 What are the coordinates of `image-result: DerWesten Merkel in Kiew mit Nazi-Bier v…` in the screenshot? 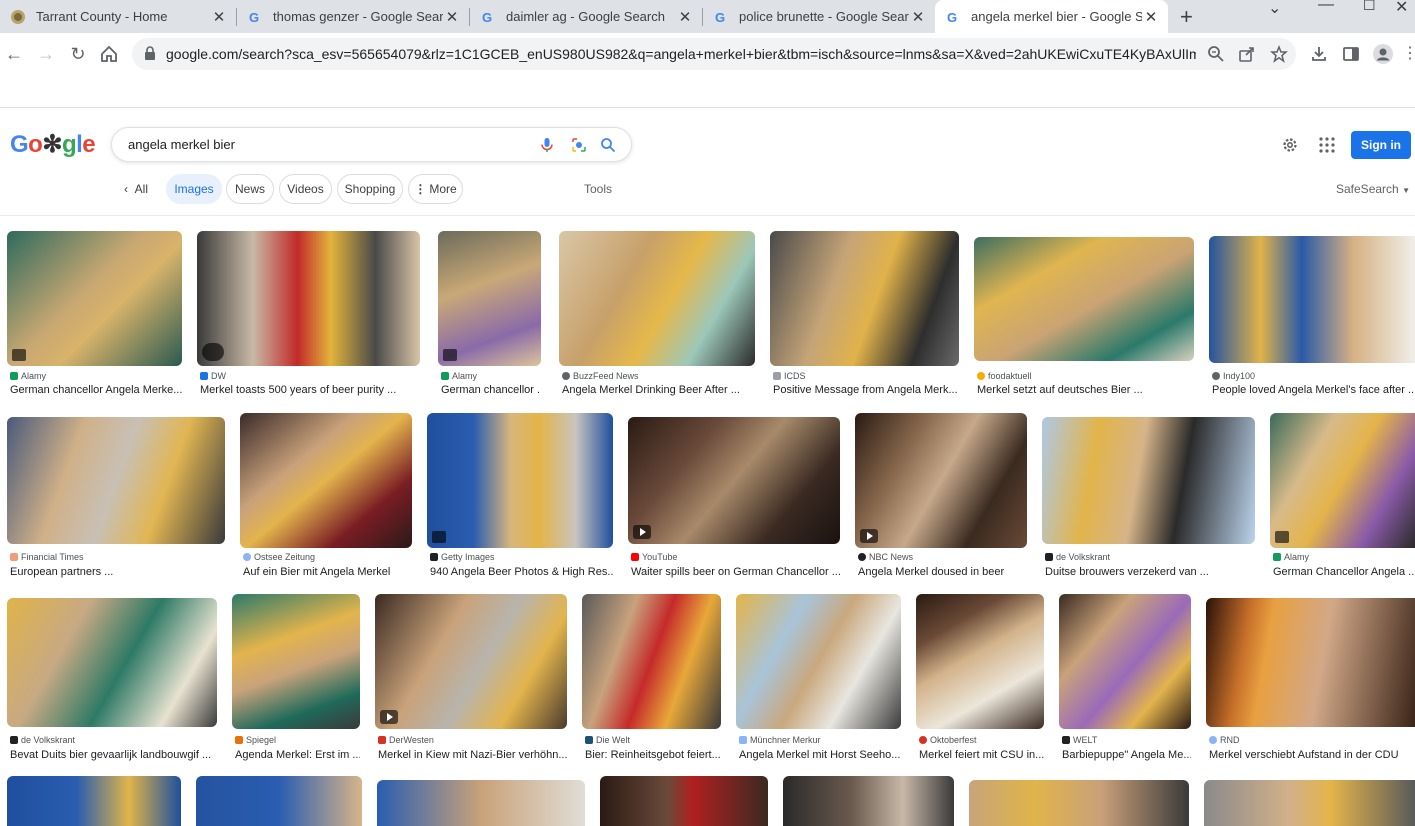 It's located at (471, 678).